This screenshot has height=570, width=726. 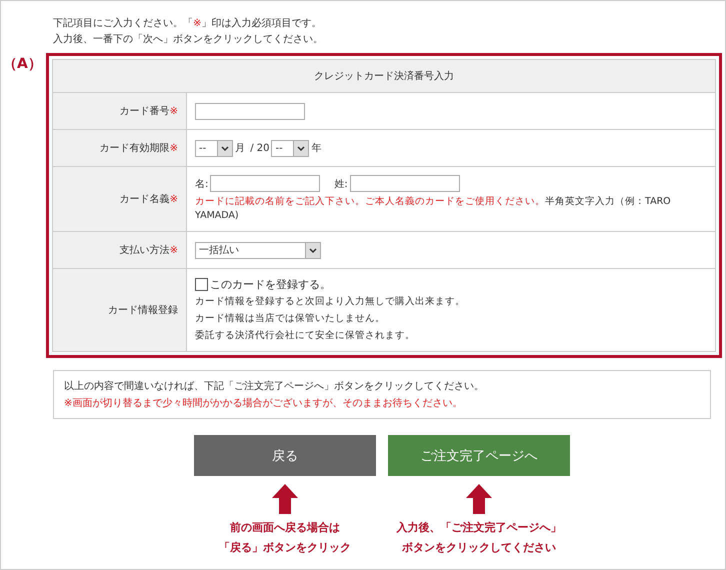 I want to click on instruction-text: 入力後、一番下の「次へ」ボタンをクリックしてください。, so click(x=188, y=40).